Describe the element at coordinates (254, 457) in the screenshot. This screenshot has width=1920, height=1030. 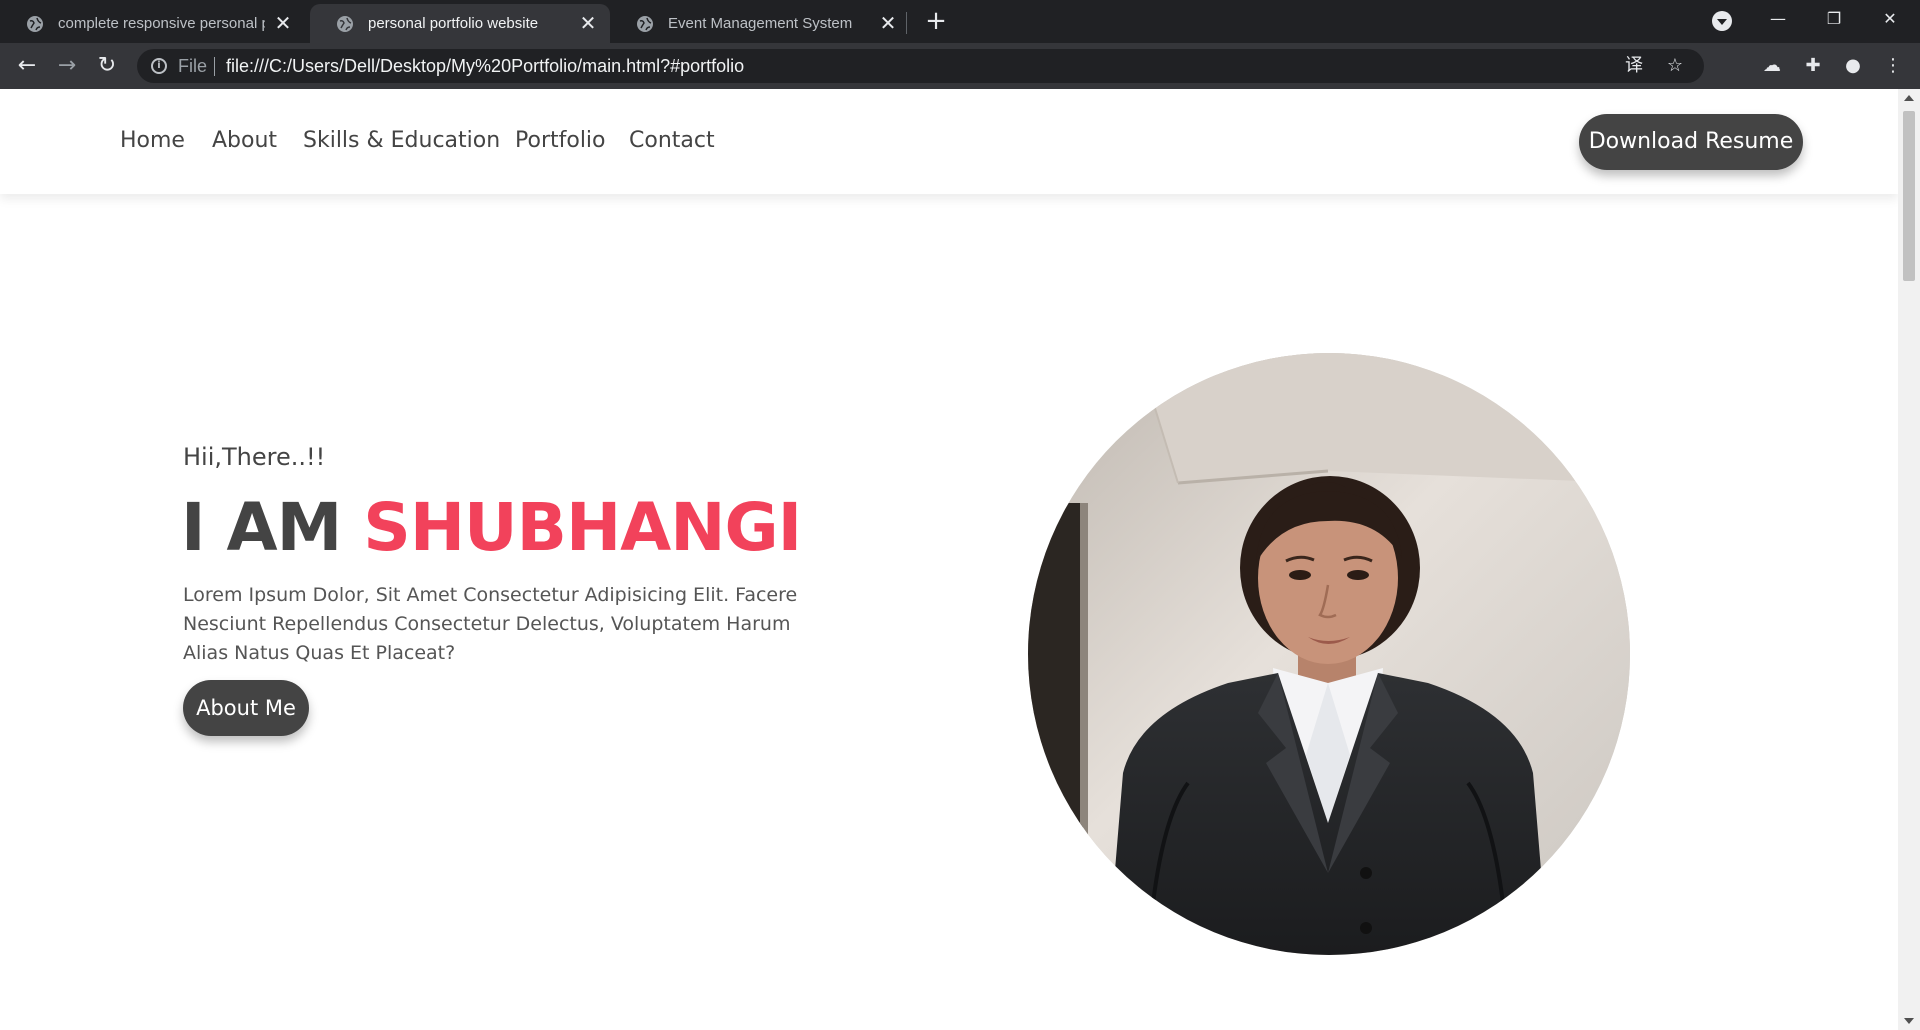
I see `hero-greeting: Hii,There..!!` at that location.